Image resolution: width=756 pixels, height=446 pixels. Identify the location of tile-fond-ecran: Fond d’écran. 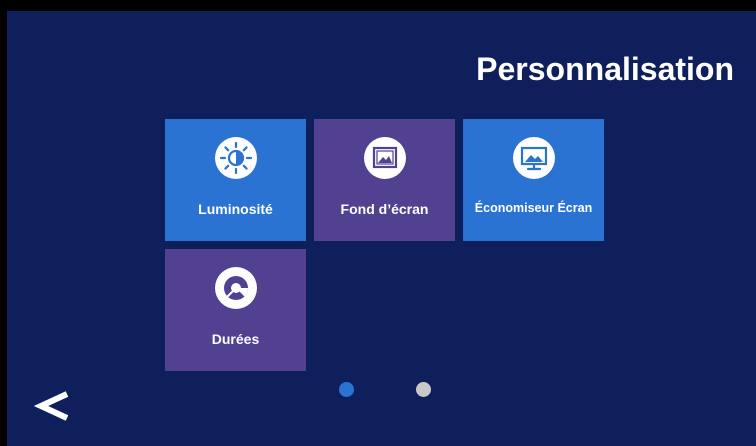
(384, 180).